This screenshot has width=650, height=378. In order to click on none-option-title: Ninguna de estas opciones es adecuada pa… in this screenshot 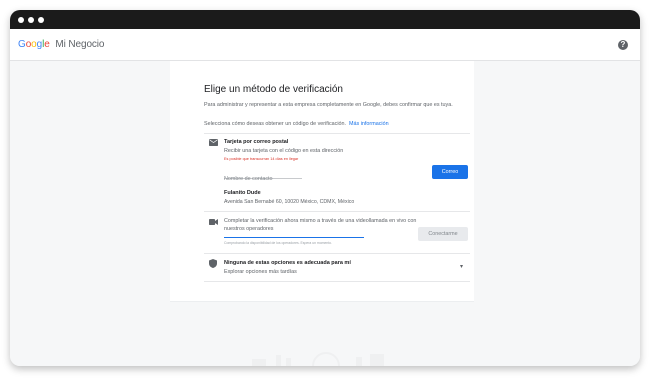, I will do `click(287, 263)`.